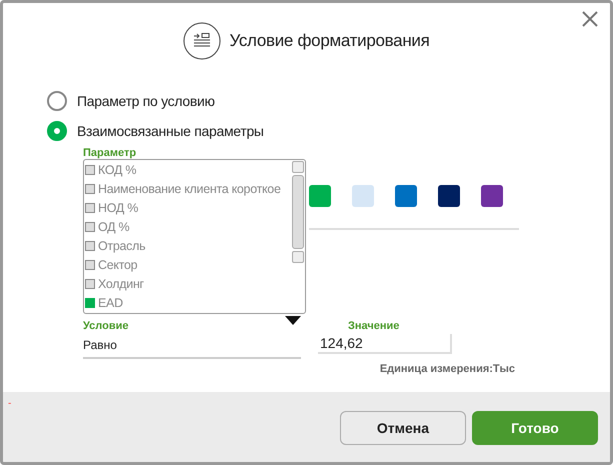 Image resolution: width=613 pixels, height=465 pixels. What do you see at coordinates (10, 403) in the screenshot?
I see `error-mark: -` at bounding box center [10, 403].